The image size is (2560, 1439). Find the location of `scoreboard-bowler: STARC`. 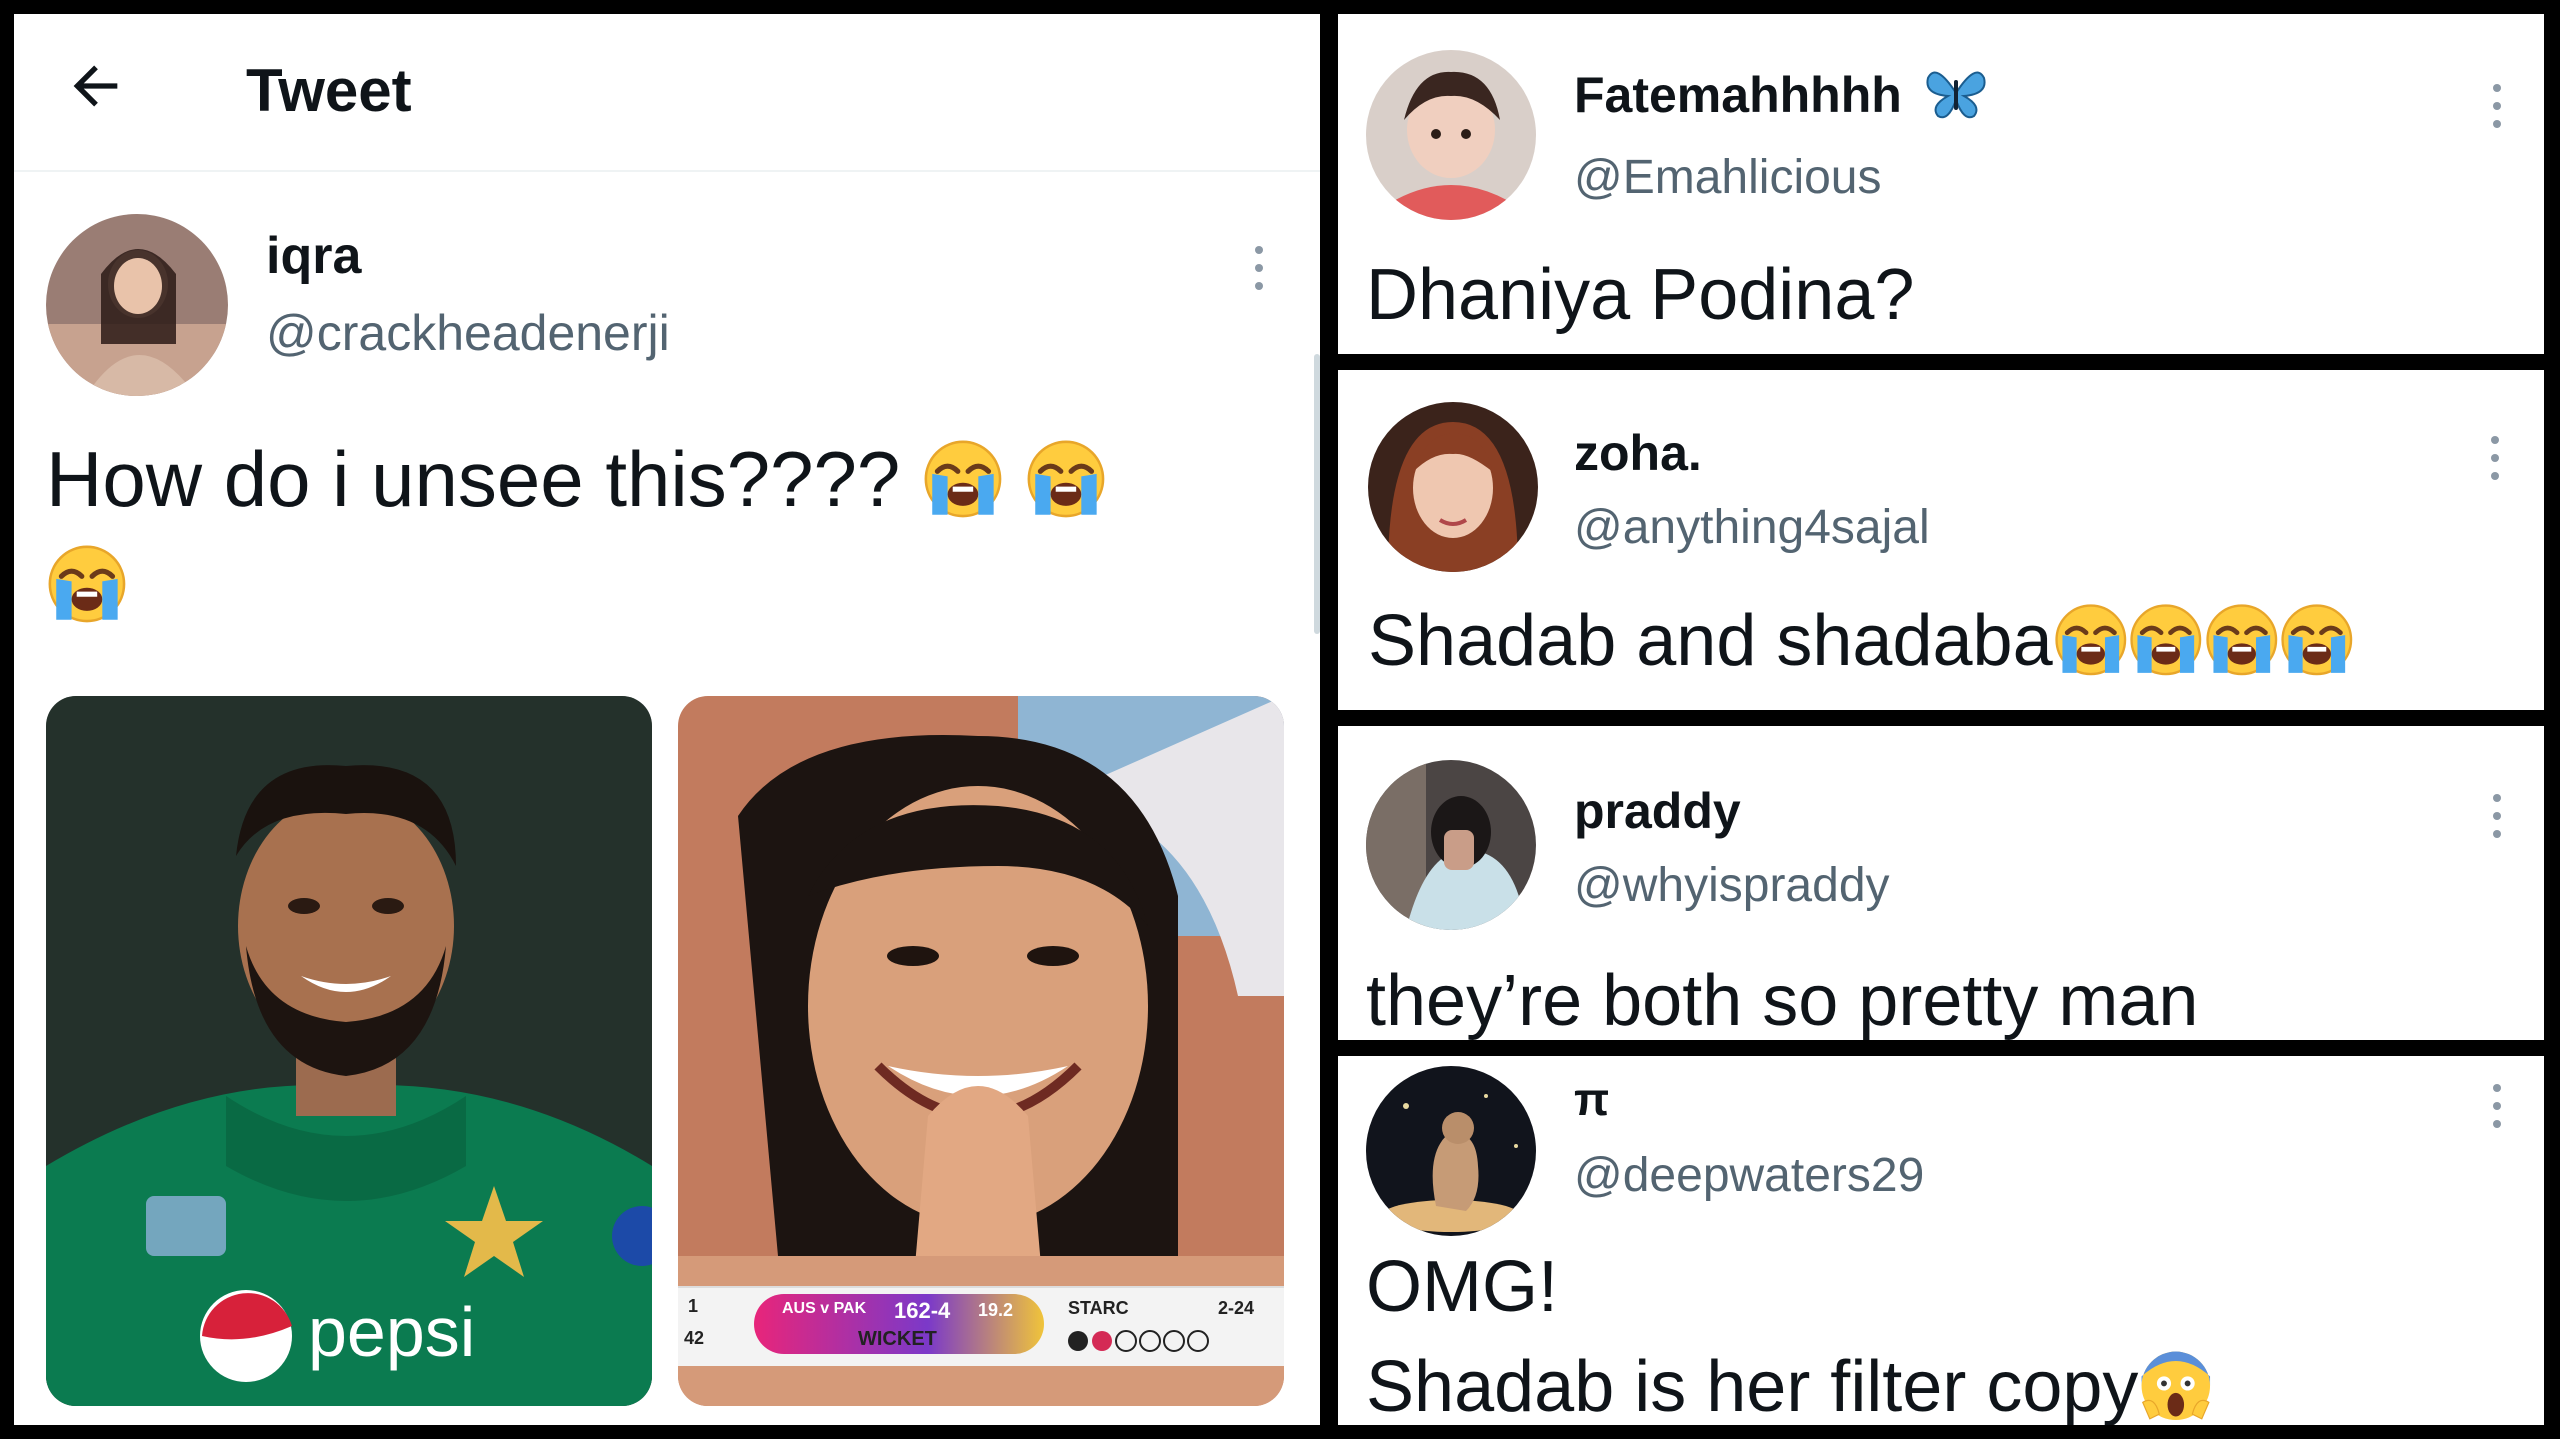

scoreboard-bowler: STARC is located at coordinates (1098, 1308).